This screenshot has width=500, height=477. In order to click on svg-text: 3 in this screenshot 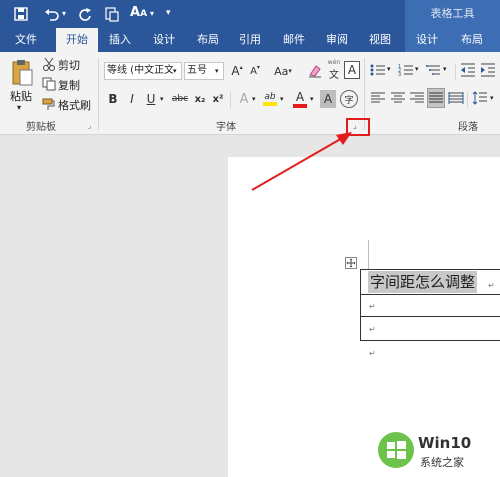, I will do `click(399, 74)`.